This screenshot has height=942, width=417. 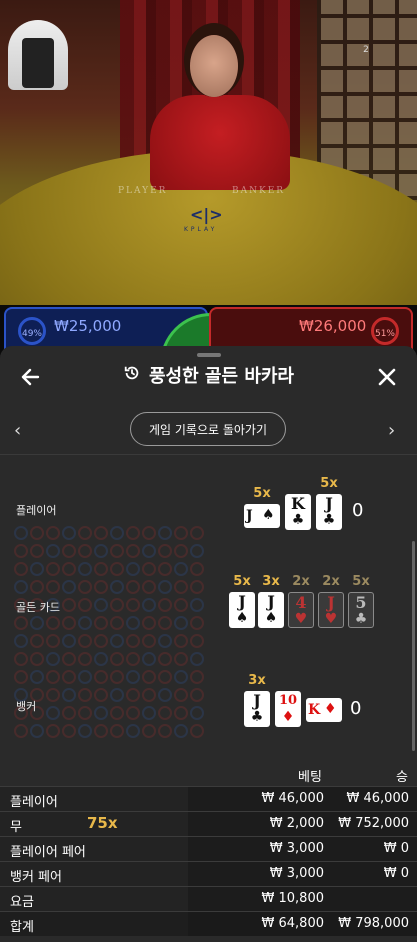 I want to click on back-to-history-button: 게임 기록으로 돌아가기, so click(x=208, y=429).